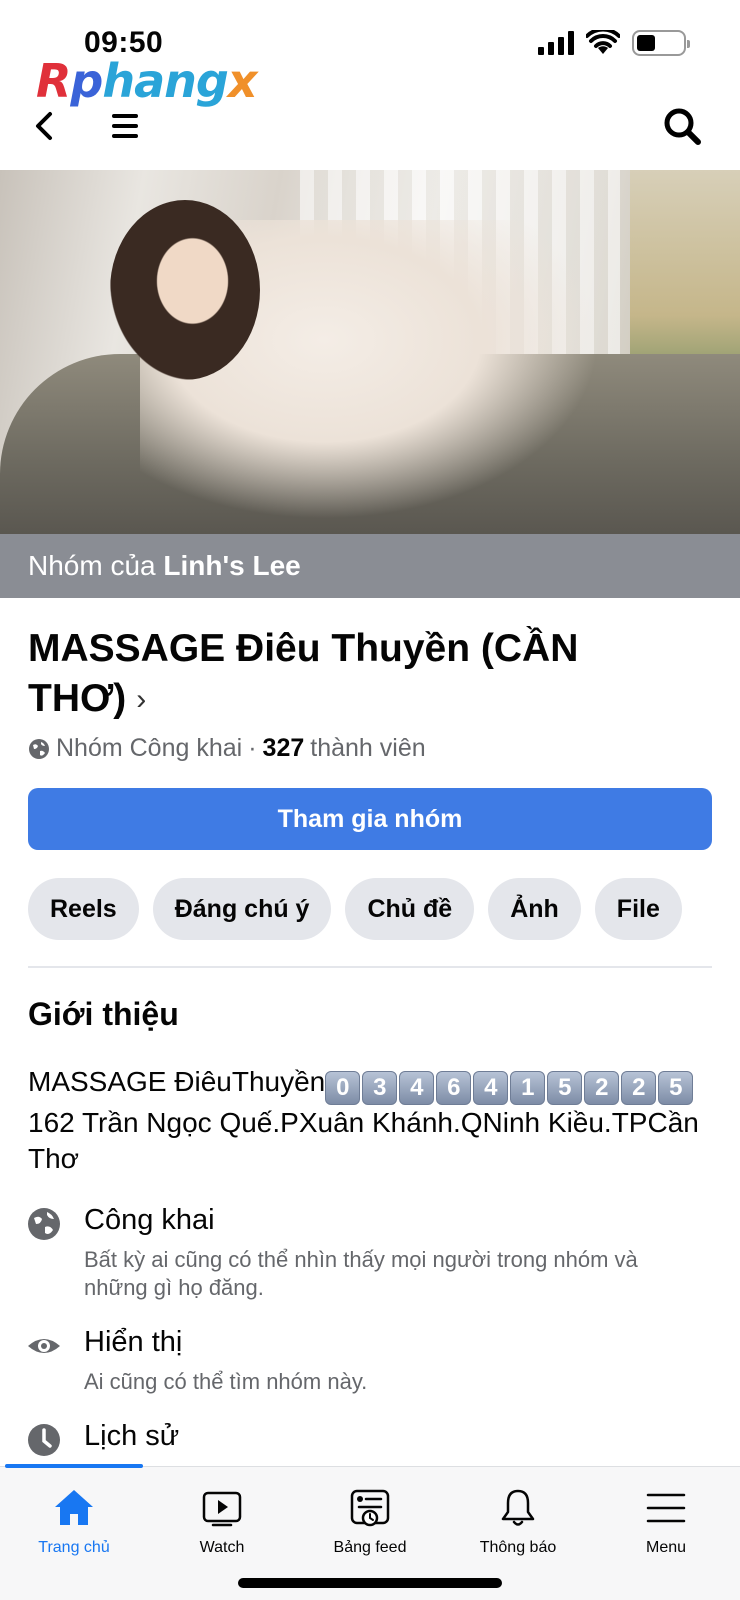 This screenshot has width=740, height=1600. What do you see at coordinates (368, 748) in the screenshot?
I see `member-label: thành viên` at bounding box center [368, 748].